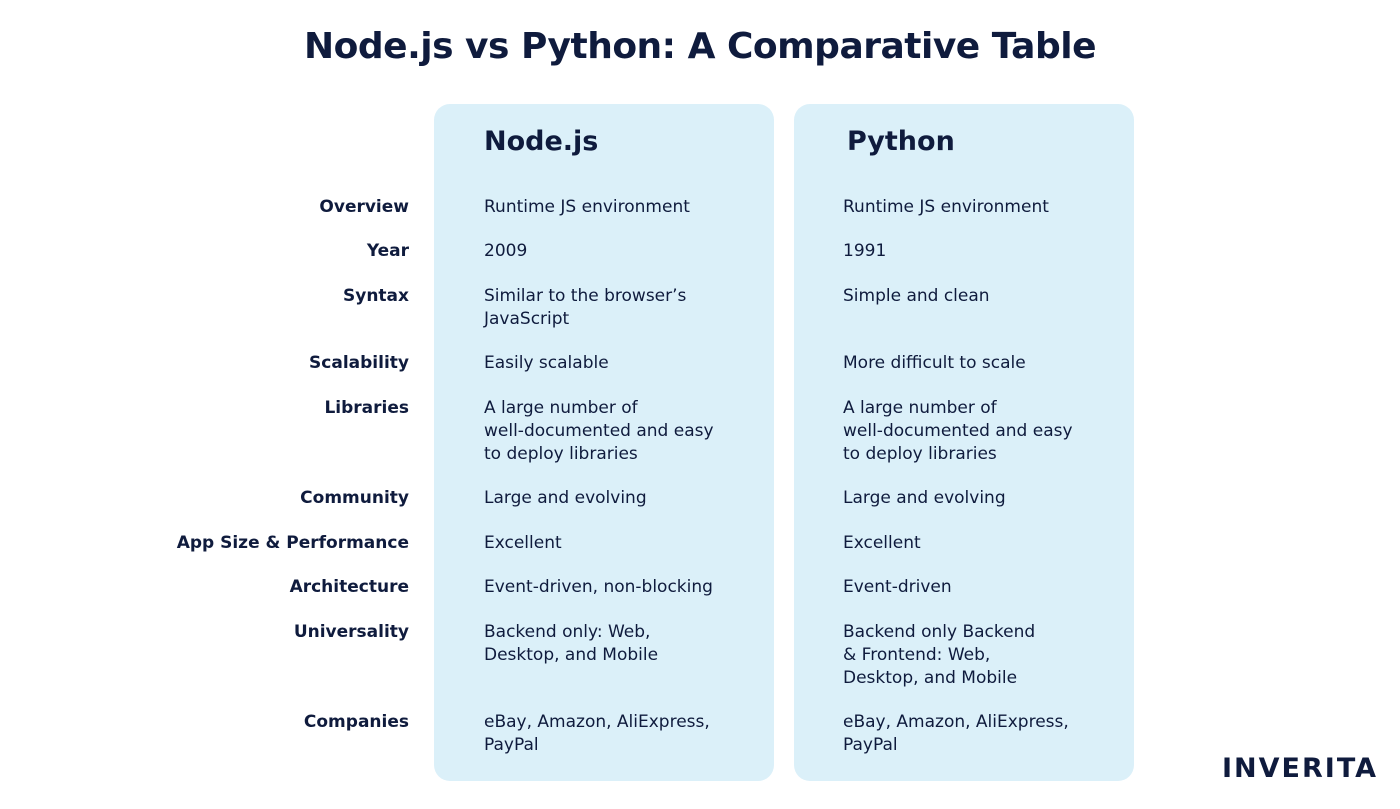 Image resolution: width=1400 pixels, height=809 pixels. Describe the element at coordinates (366, 408) in the screenshot. I see `row-label-libraries: Libraries` at that location.